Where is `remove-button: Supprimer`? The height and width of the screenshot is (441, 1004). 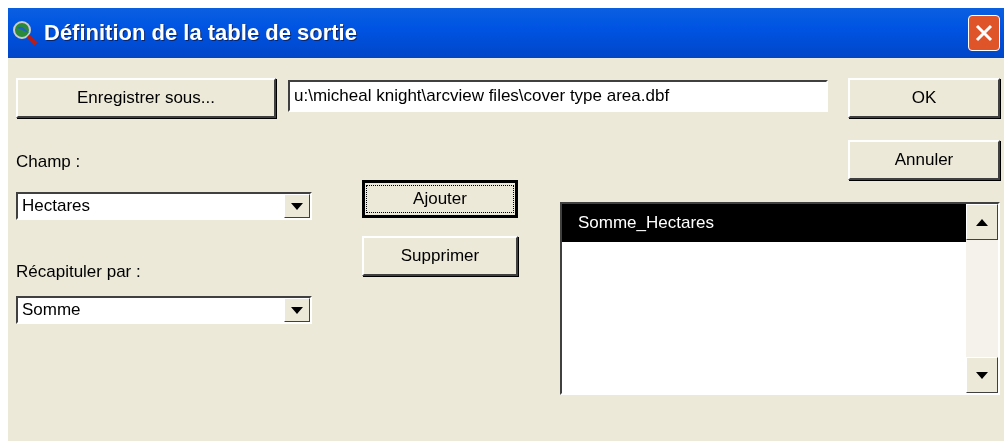 remove-button: Supprimer is located at coordinates (440, 256).